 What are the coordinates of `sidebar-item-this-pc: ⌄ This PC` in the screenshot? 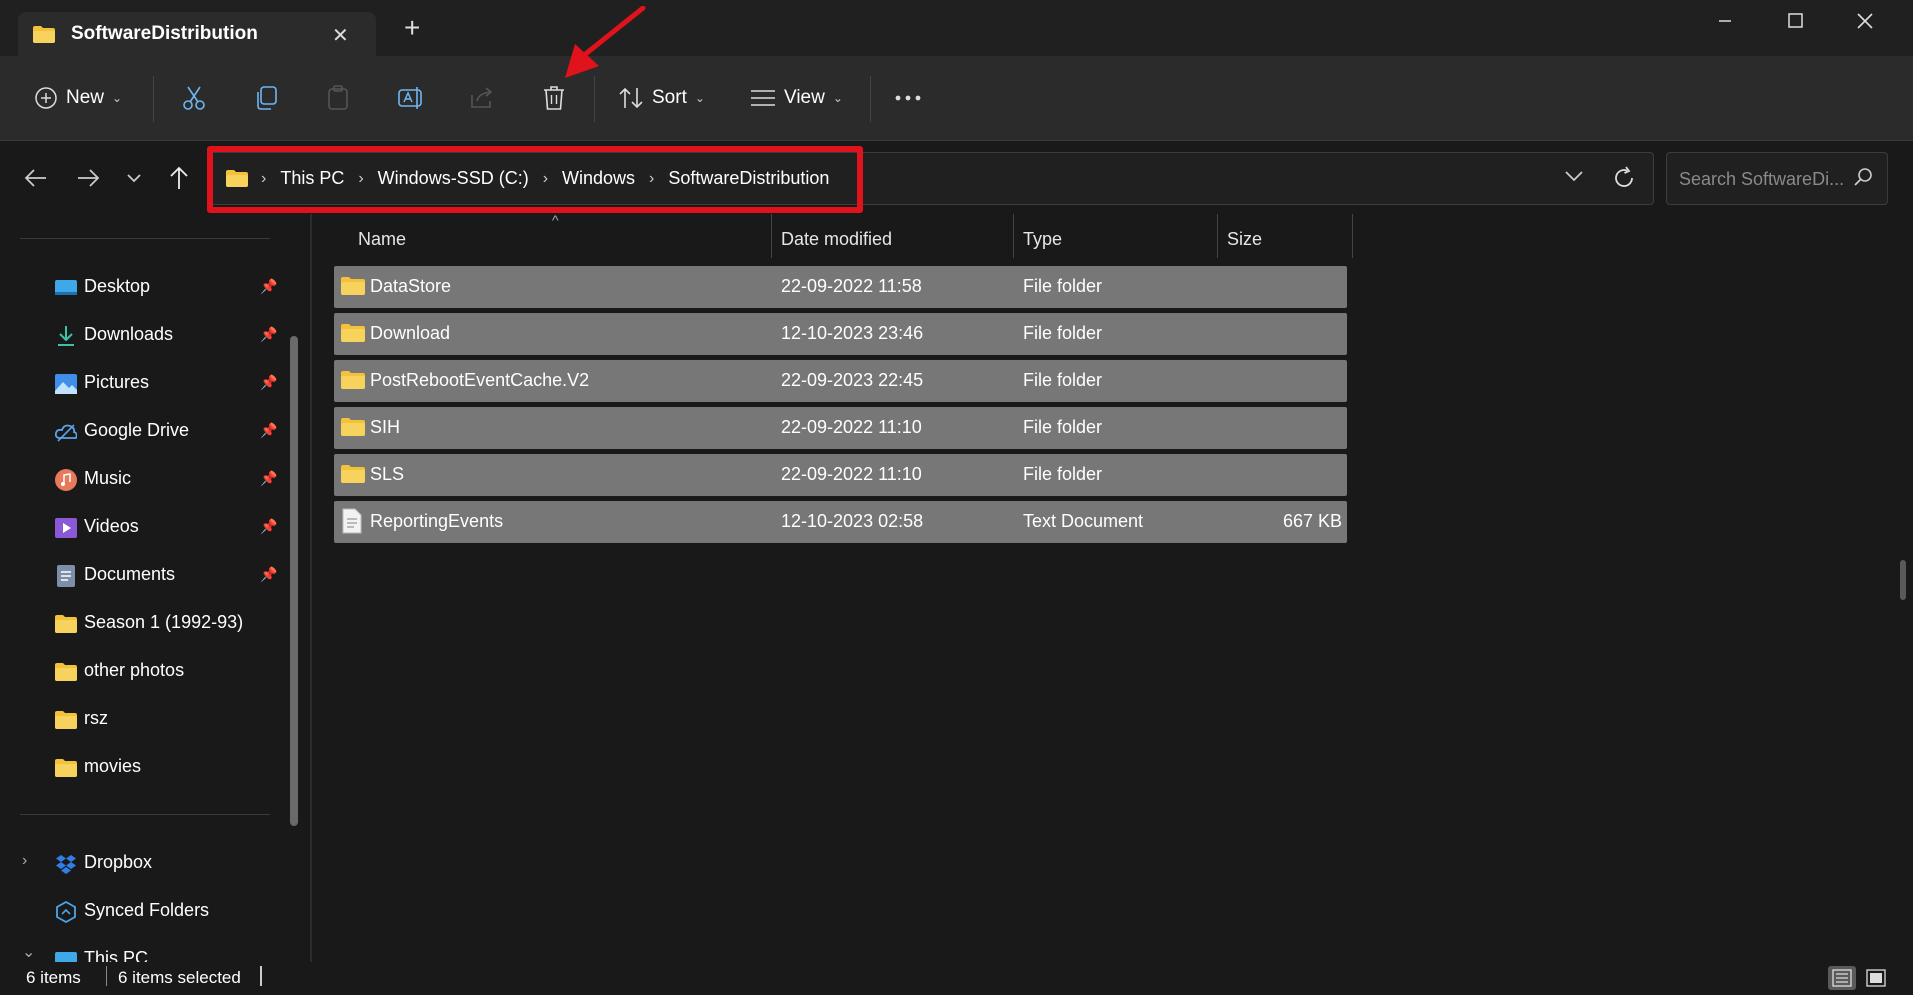 It's located at (145, 950).